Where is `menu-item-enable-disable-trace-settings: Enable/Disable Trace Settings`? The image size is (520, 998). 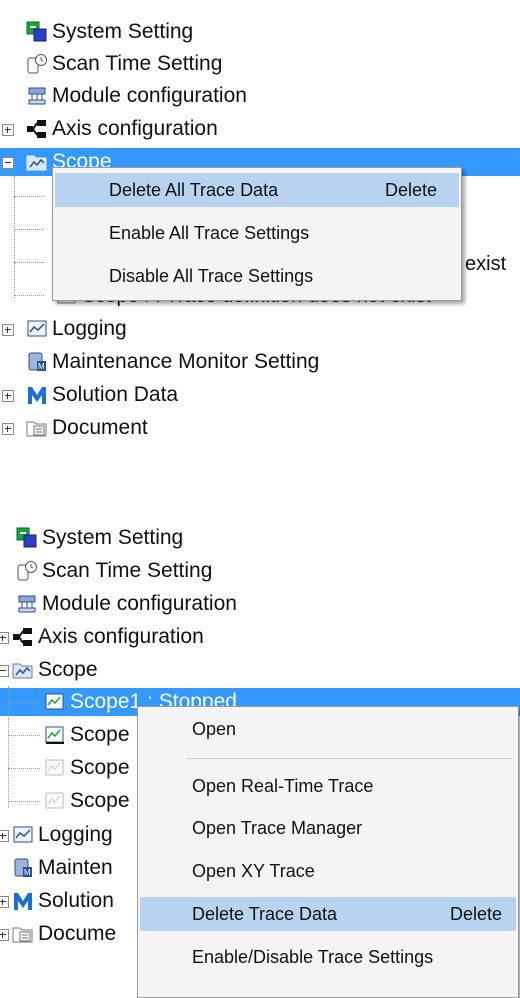 menu-item-enable-disable-trace-settings: Enable/Disable Trace Settings is located at coordinates (328, 957).